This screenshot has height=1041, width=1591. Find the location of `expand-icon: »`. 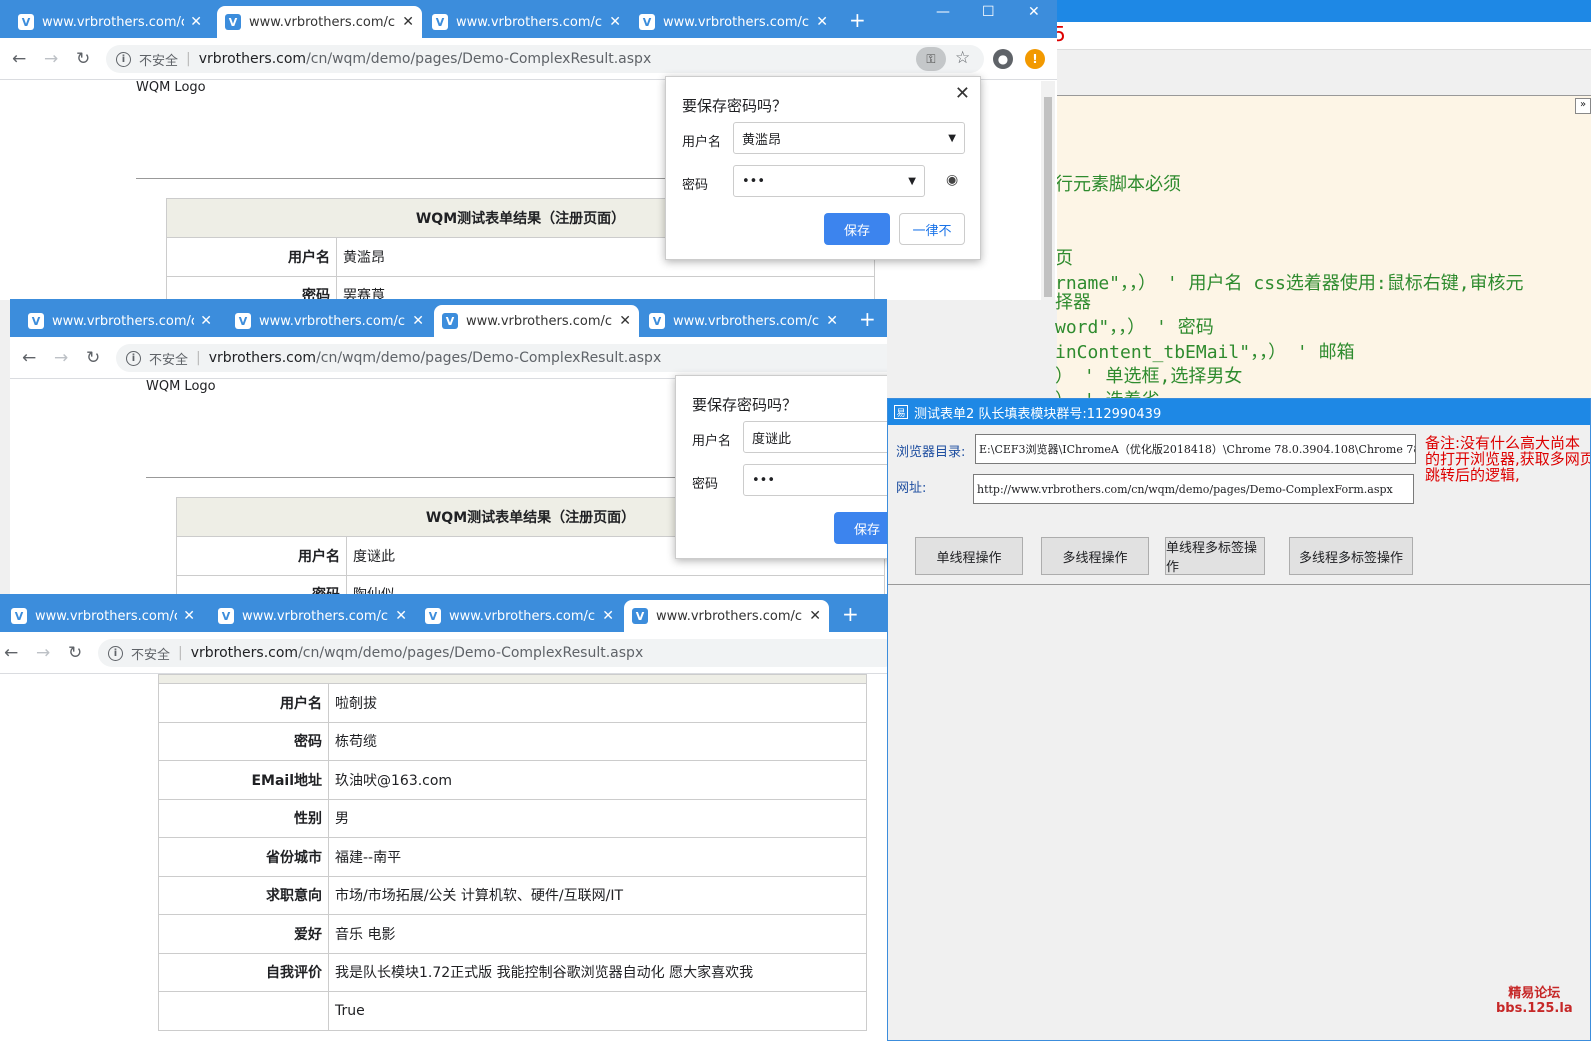

expand-icon: » is located at coordinates (1583, 106).